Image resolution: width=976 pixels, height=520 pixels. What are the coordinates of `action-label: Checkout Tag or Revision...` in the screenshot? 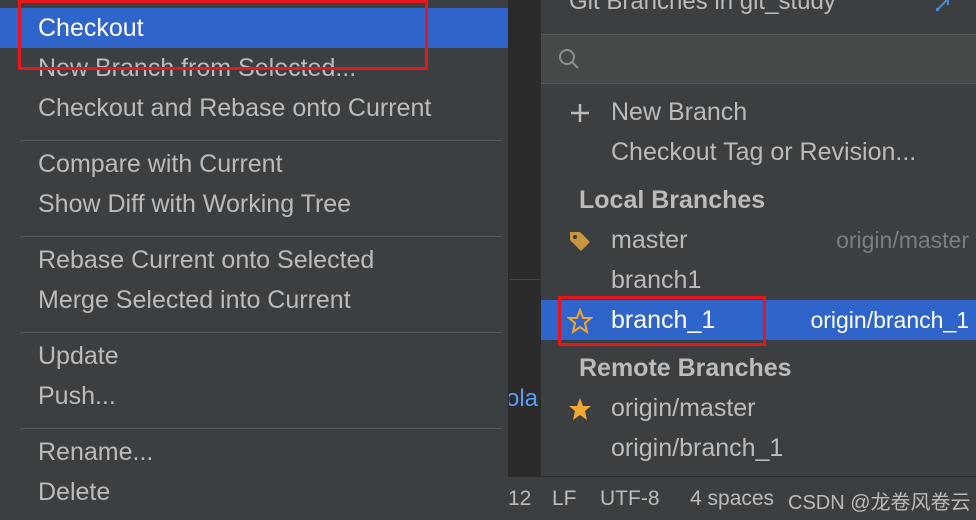 It's located at (764, 152).